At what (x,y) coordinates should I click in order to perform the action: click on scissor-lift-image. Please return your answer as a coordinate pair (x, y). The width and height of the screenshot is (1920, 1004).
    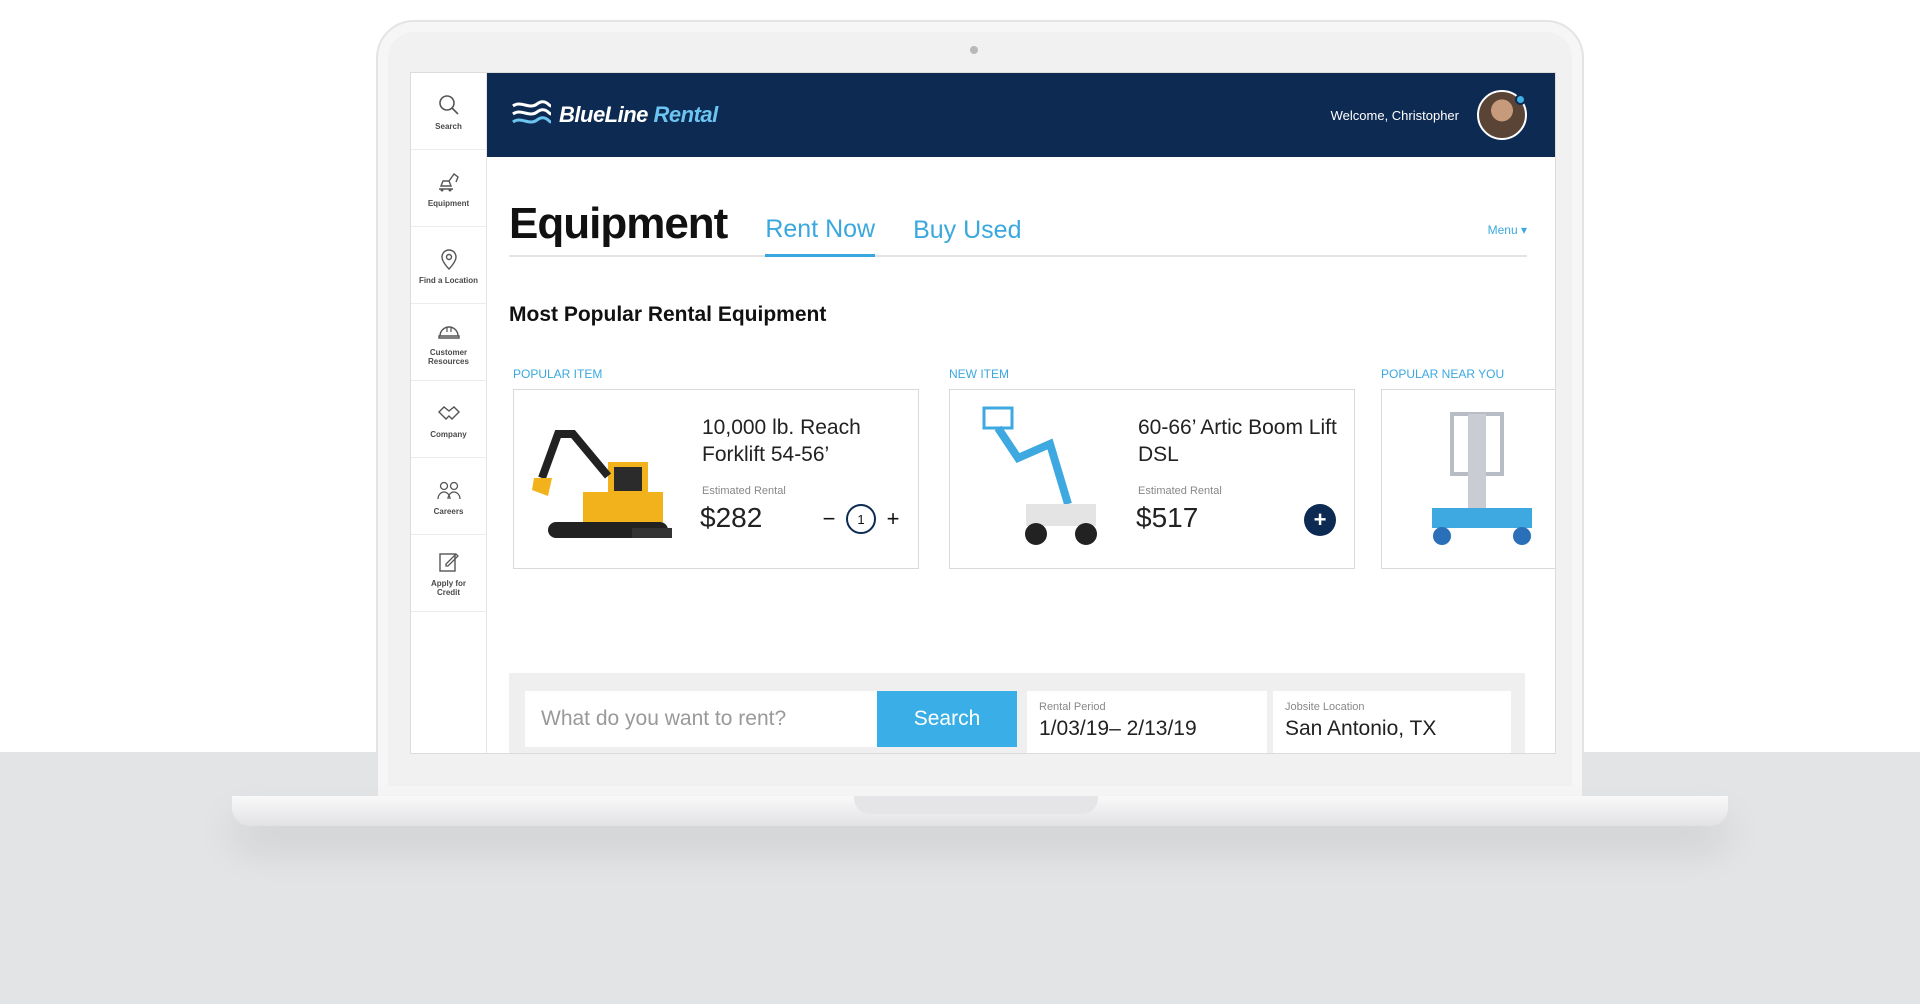
    Looking at the image, I should click on (1482, 478).